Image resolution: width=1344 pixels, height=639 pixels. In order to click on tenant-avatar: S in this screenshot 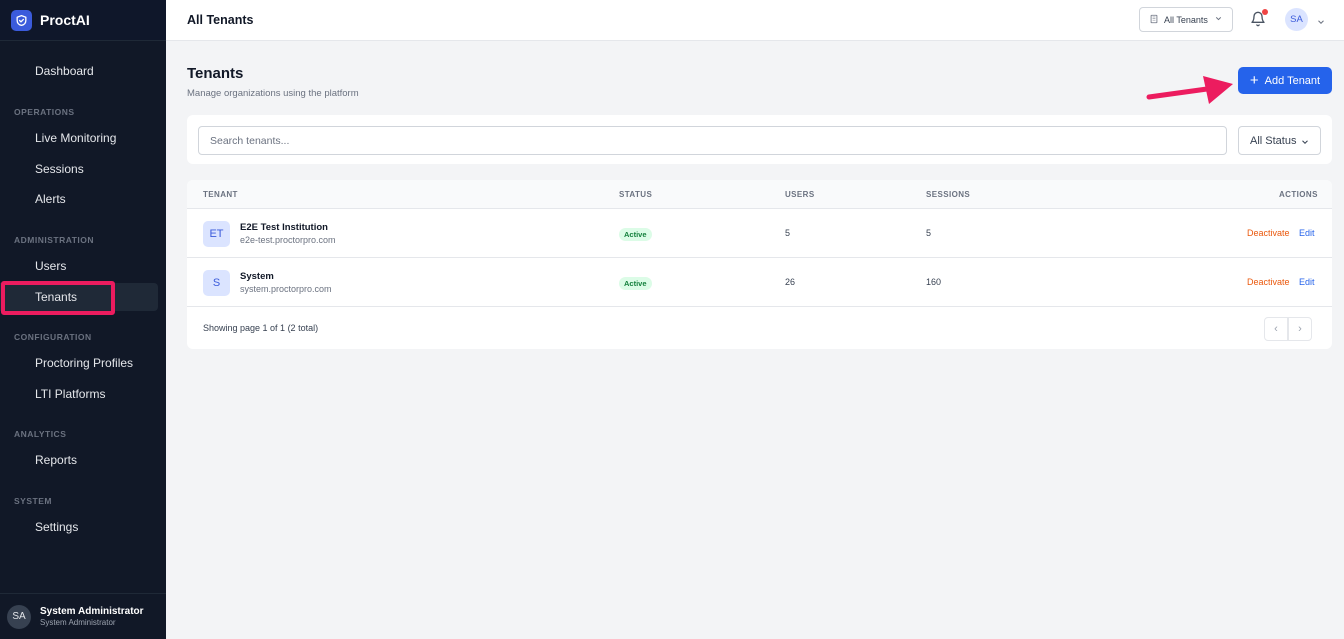, I will do `click(216, 283)`.